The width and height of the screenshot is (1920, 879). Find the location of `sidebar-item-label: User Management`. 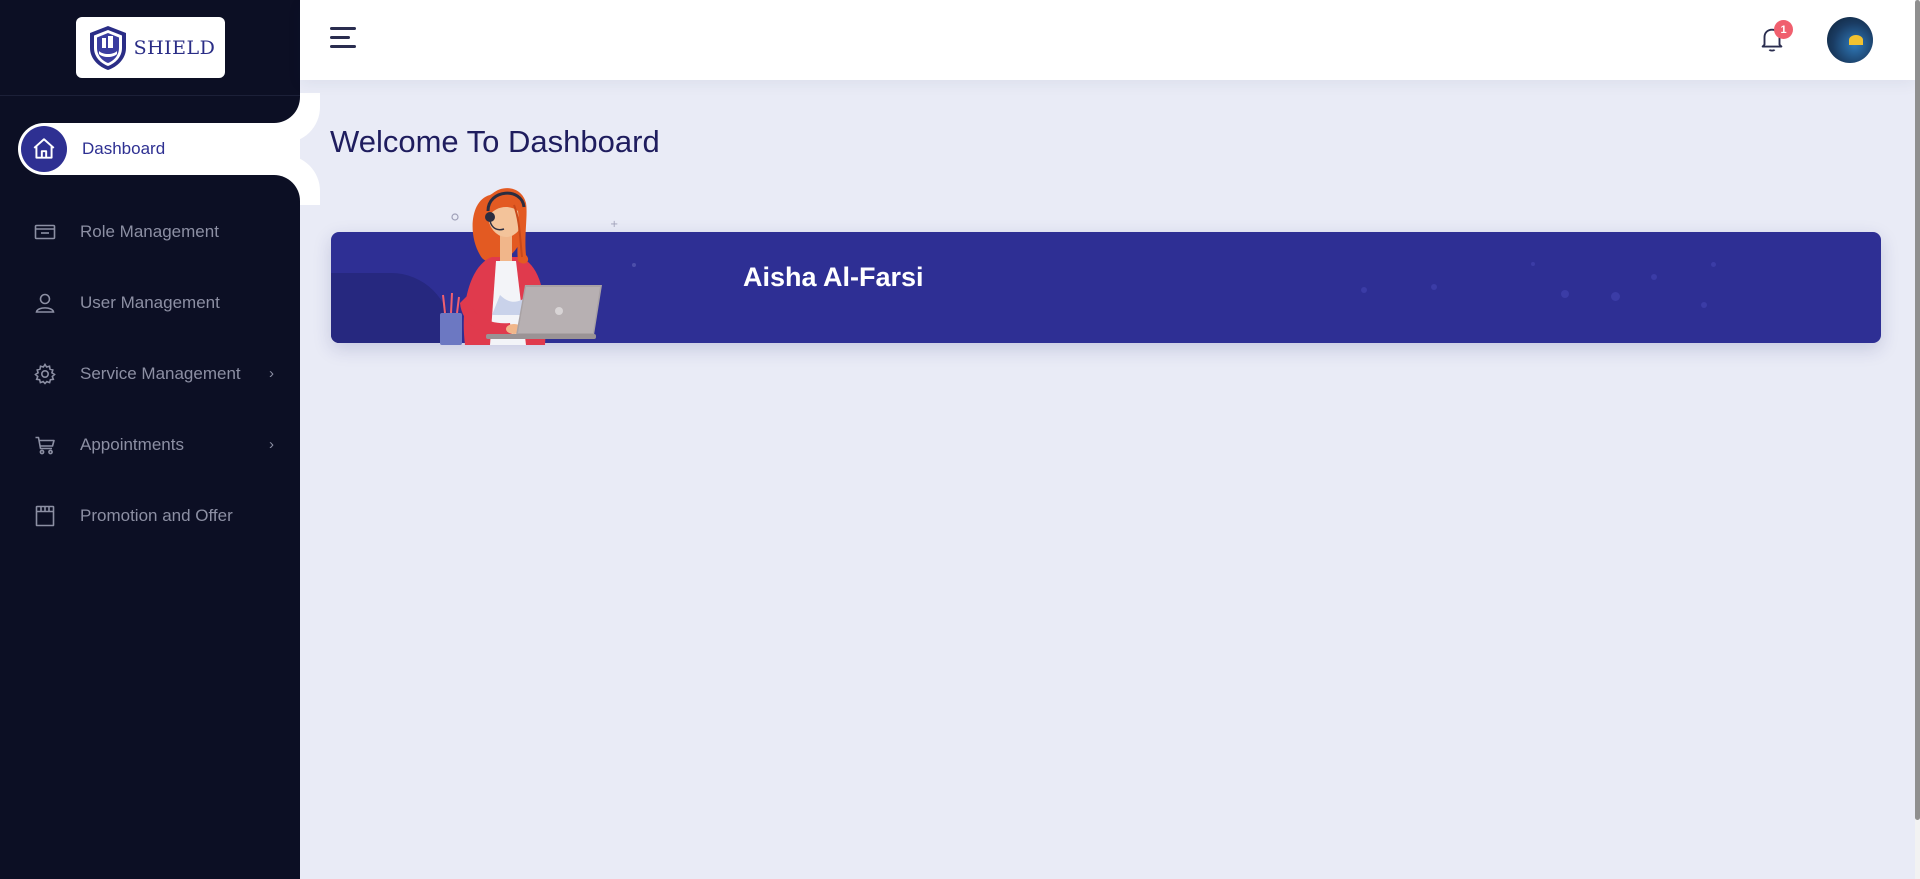

sidebar-item-label: User Management is located at coordinates (150, 302).